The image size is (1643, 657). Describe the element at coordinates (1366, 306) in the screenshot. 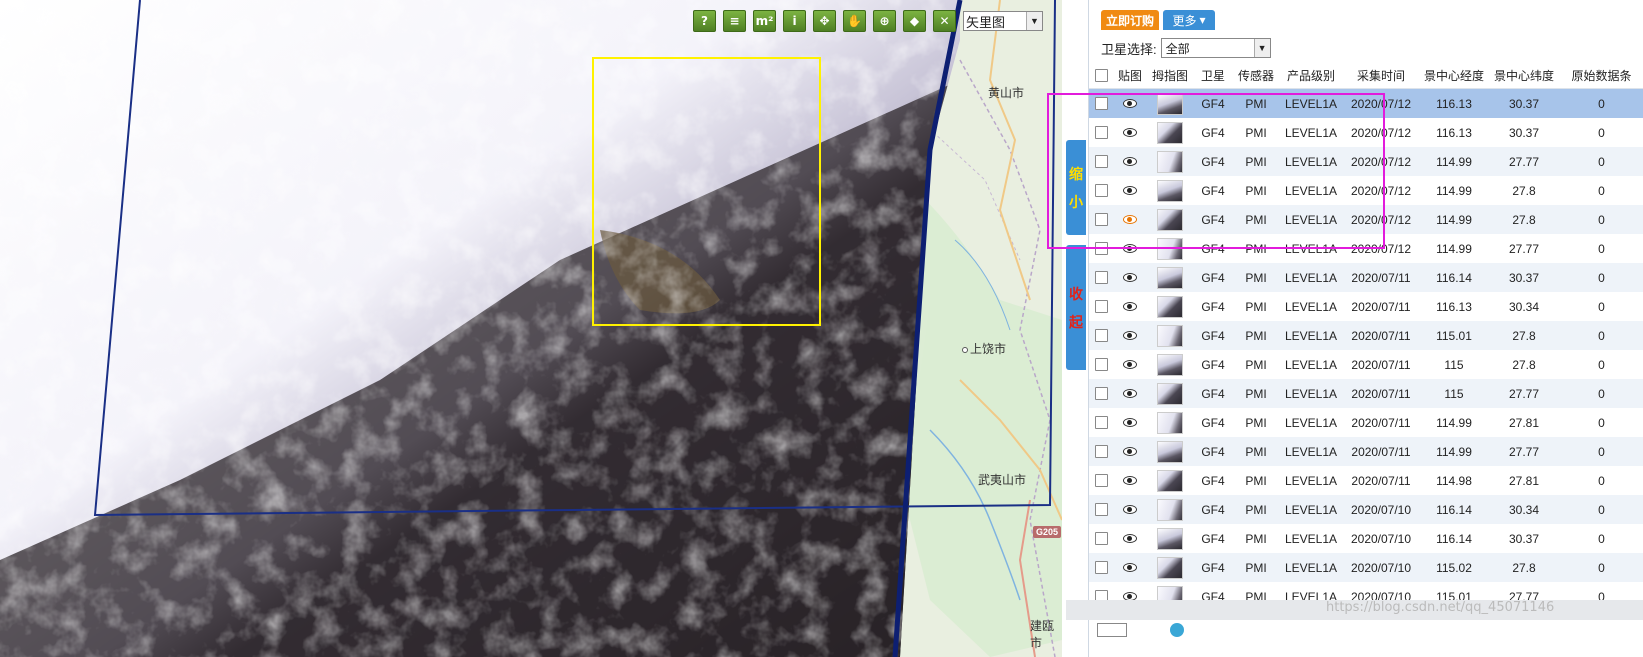

I see `table-row: GF4 PMI LEVEL1A 2020/07/11 116.13 30.34 0` at that location.